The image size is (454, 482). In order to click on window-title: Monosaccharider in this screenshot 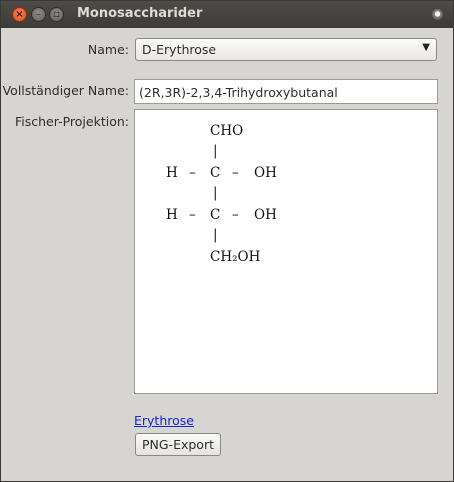, I will do `click(140, 13)`.